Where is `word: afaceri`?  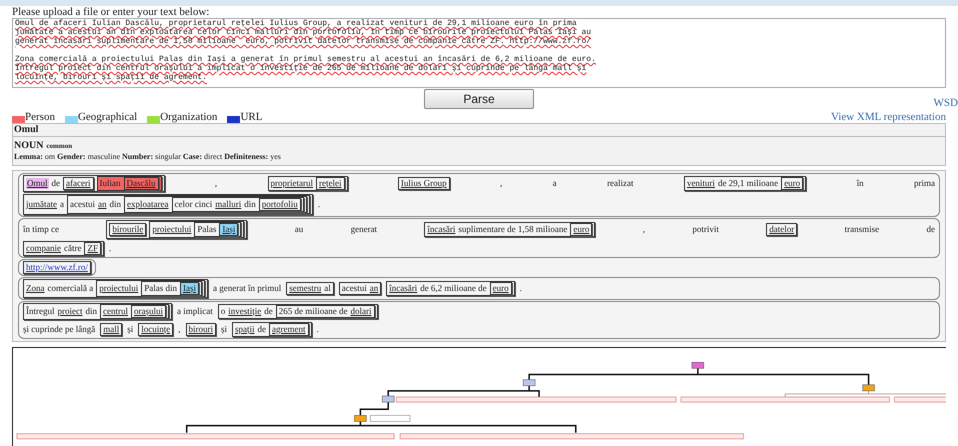
word: afaceri is located at coordinates (78, 183).